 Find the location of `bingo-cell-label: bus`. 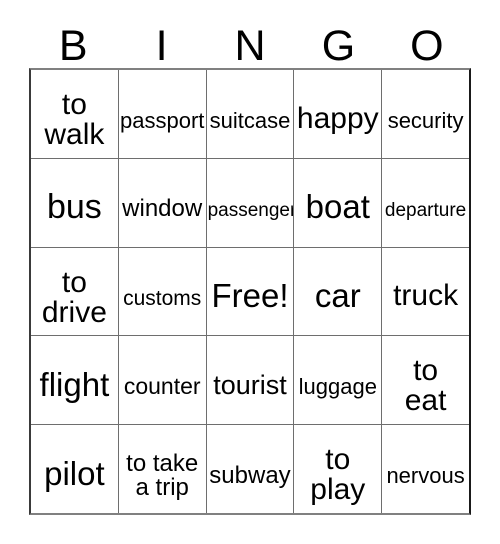

bingo-cell-label: bus is located at coordinates (74, 206).